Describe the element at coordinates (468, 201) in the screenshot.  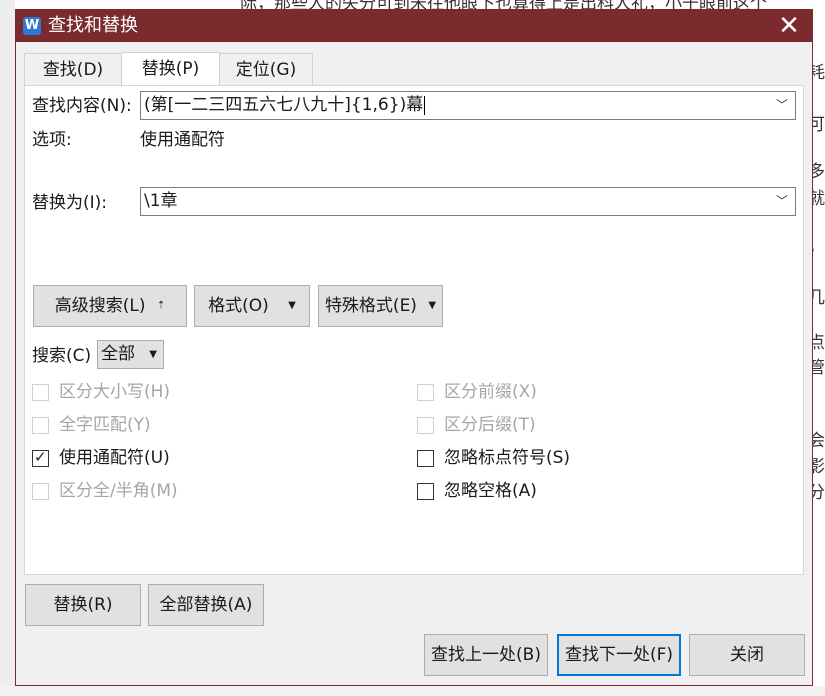
I see `replace-combobox: \1章 ﹀` at that location.